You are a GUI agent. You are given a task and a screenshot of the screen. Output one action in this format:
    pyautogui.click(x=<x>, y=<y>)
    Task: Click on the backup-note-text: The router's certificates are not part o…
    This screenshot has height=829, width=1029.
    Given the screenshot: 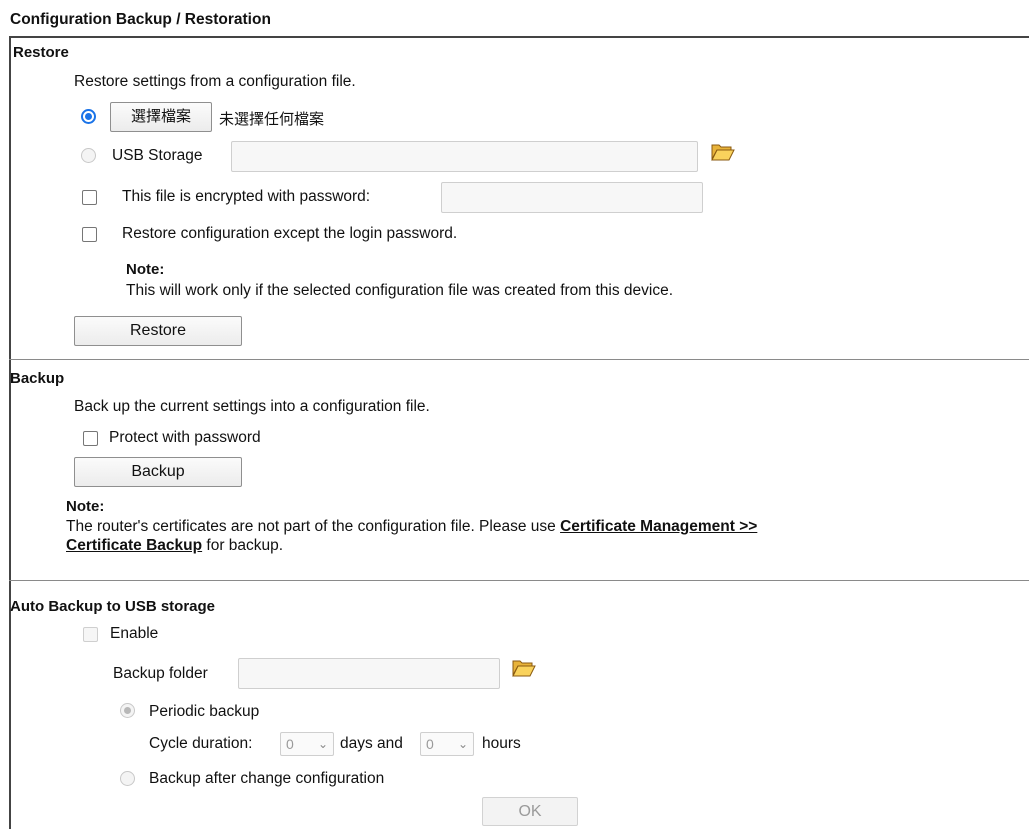 What is the action you would take?
    pyautogui.click(x=313, y=526)
    